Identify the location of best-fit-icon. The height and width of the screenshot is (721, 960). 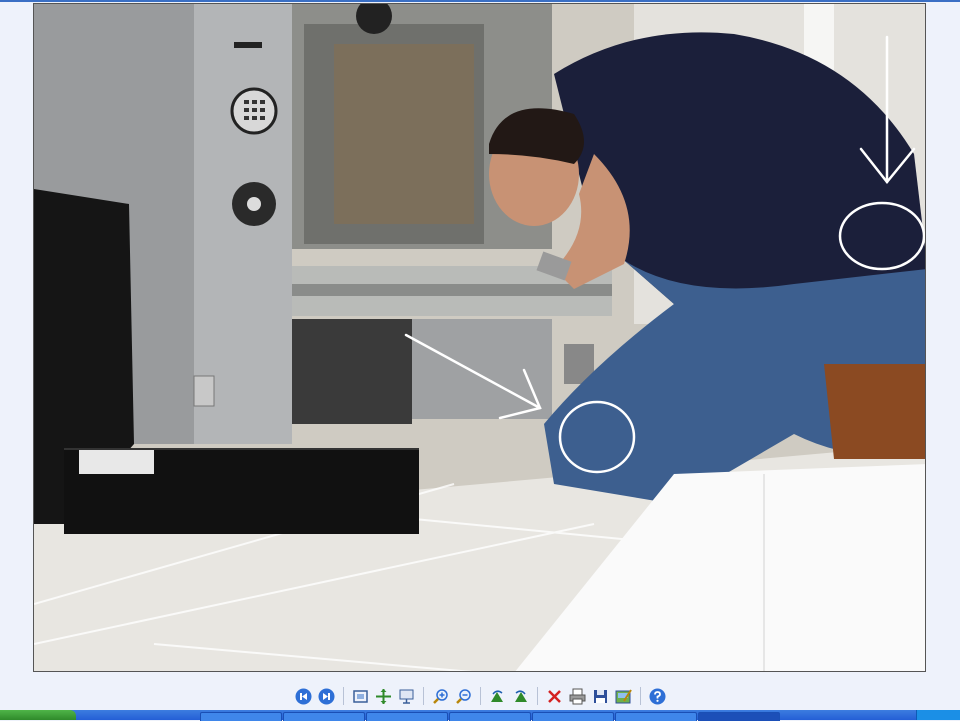
(360, 696).